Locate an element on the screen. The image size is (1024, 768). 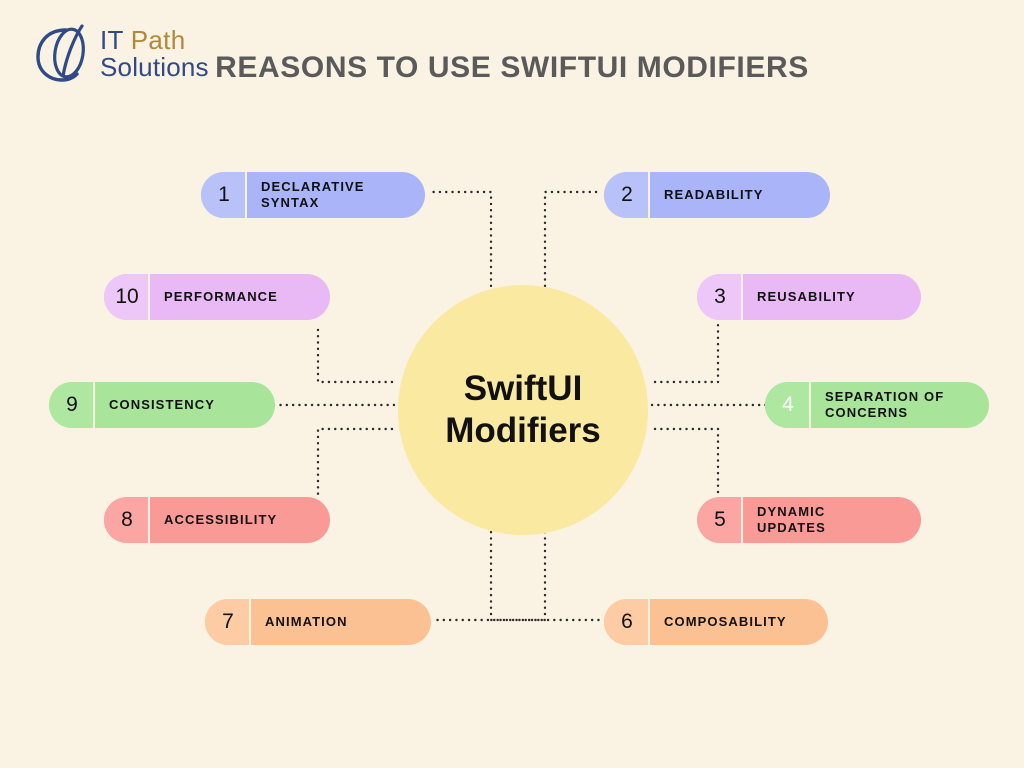
reason-item-2: 2 READABILITY is located at coordinates (717, 195).